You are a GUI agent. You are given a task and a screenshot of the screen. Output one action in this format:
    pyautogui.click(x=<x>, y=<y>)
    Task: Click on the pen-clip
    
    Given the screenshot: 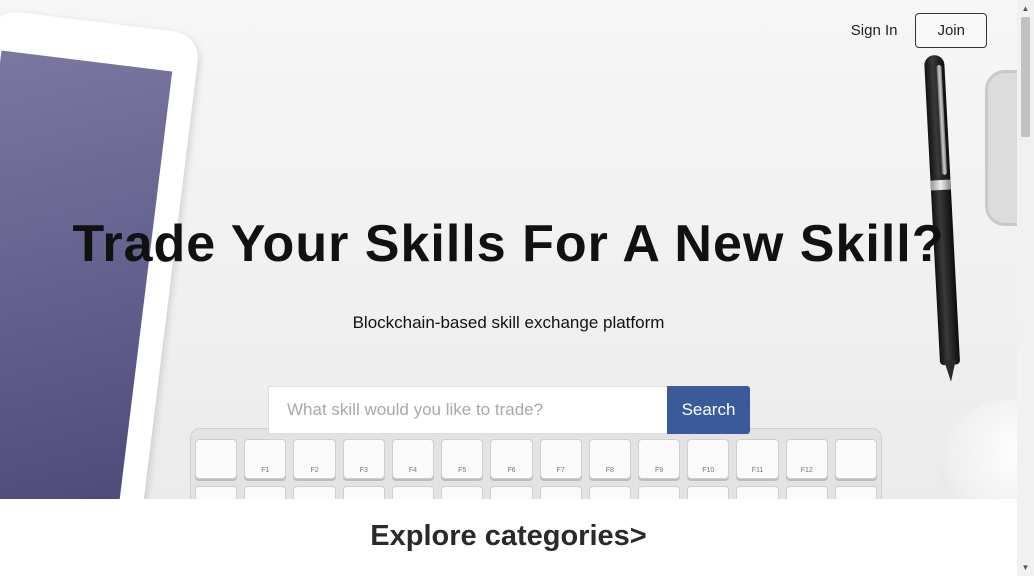 What is the action you would take?
    pyautogui.click(x=942, y=119)
    